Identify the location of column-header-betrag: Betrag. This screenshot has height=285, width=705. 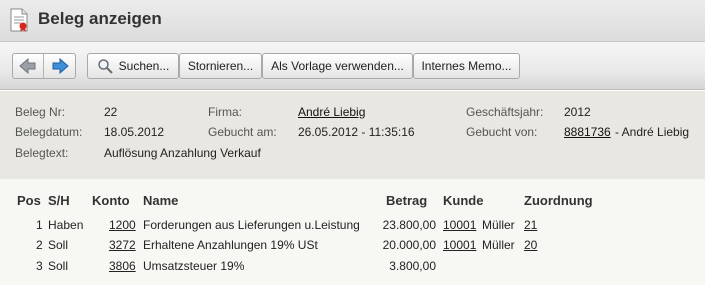
(407, 200).